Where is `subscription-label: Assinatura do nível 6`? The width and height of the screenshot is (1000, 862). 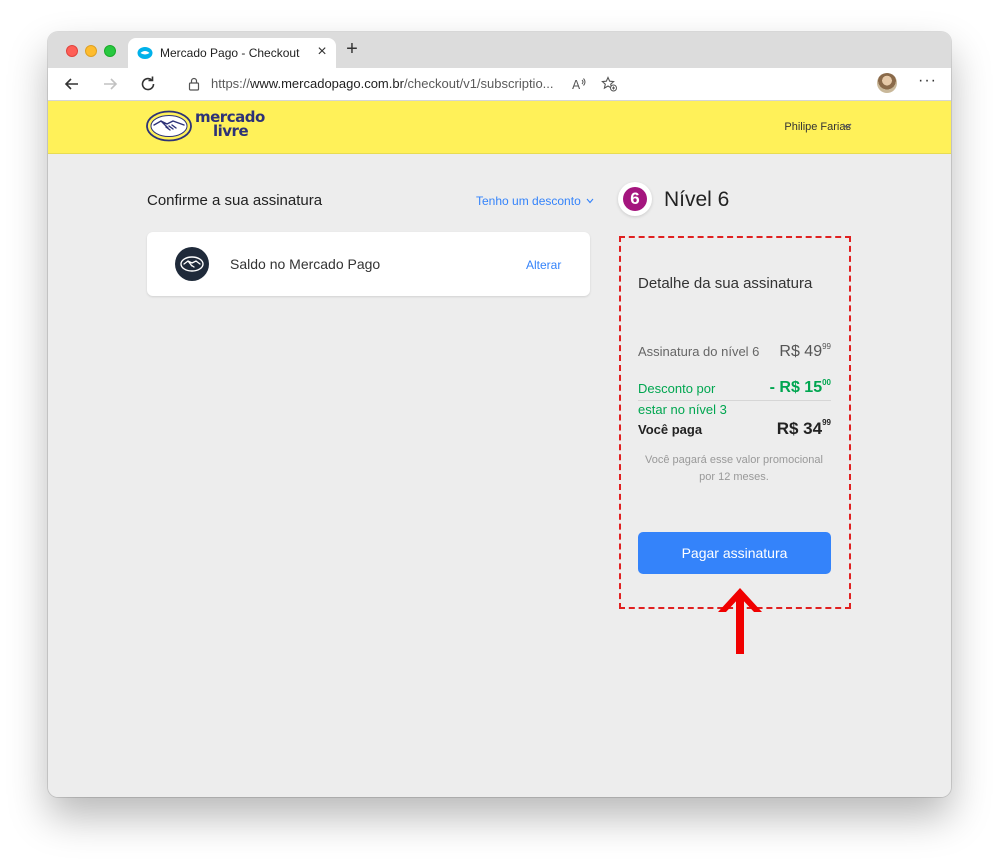 subscription-label: Assinatura do nível 6 is located at coordinates (699, 351).